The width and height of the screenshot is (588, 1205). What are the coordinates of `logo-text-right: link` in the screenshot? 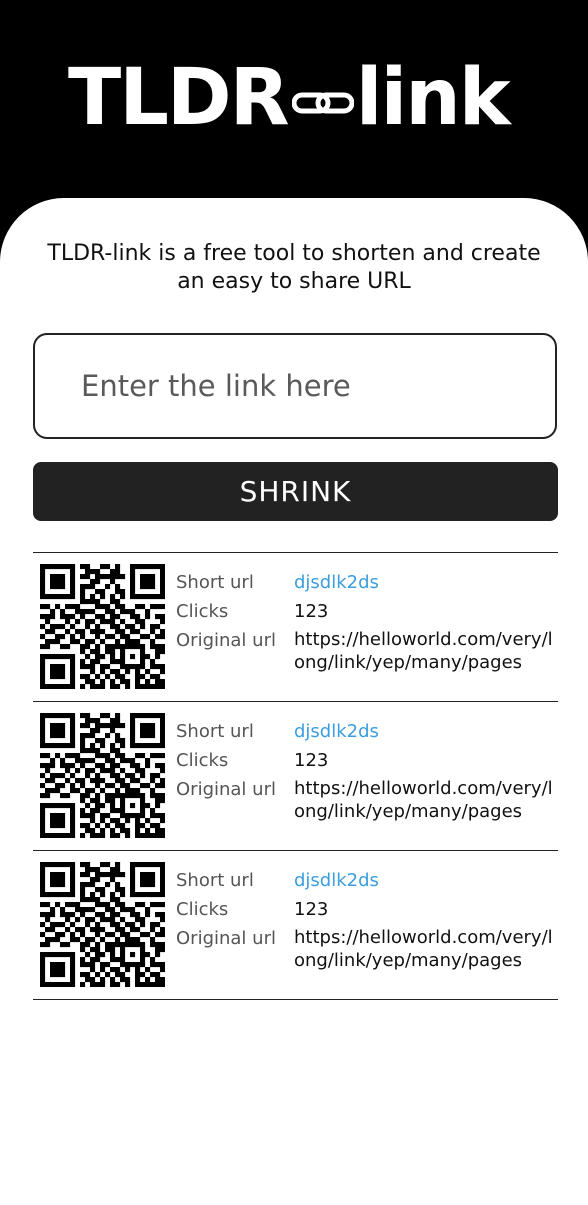 It's located at (433, 98).